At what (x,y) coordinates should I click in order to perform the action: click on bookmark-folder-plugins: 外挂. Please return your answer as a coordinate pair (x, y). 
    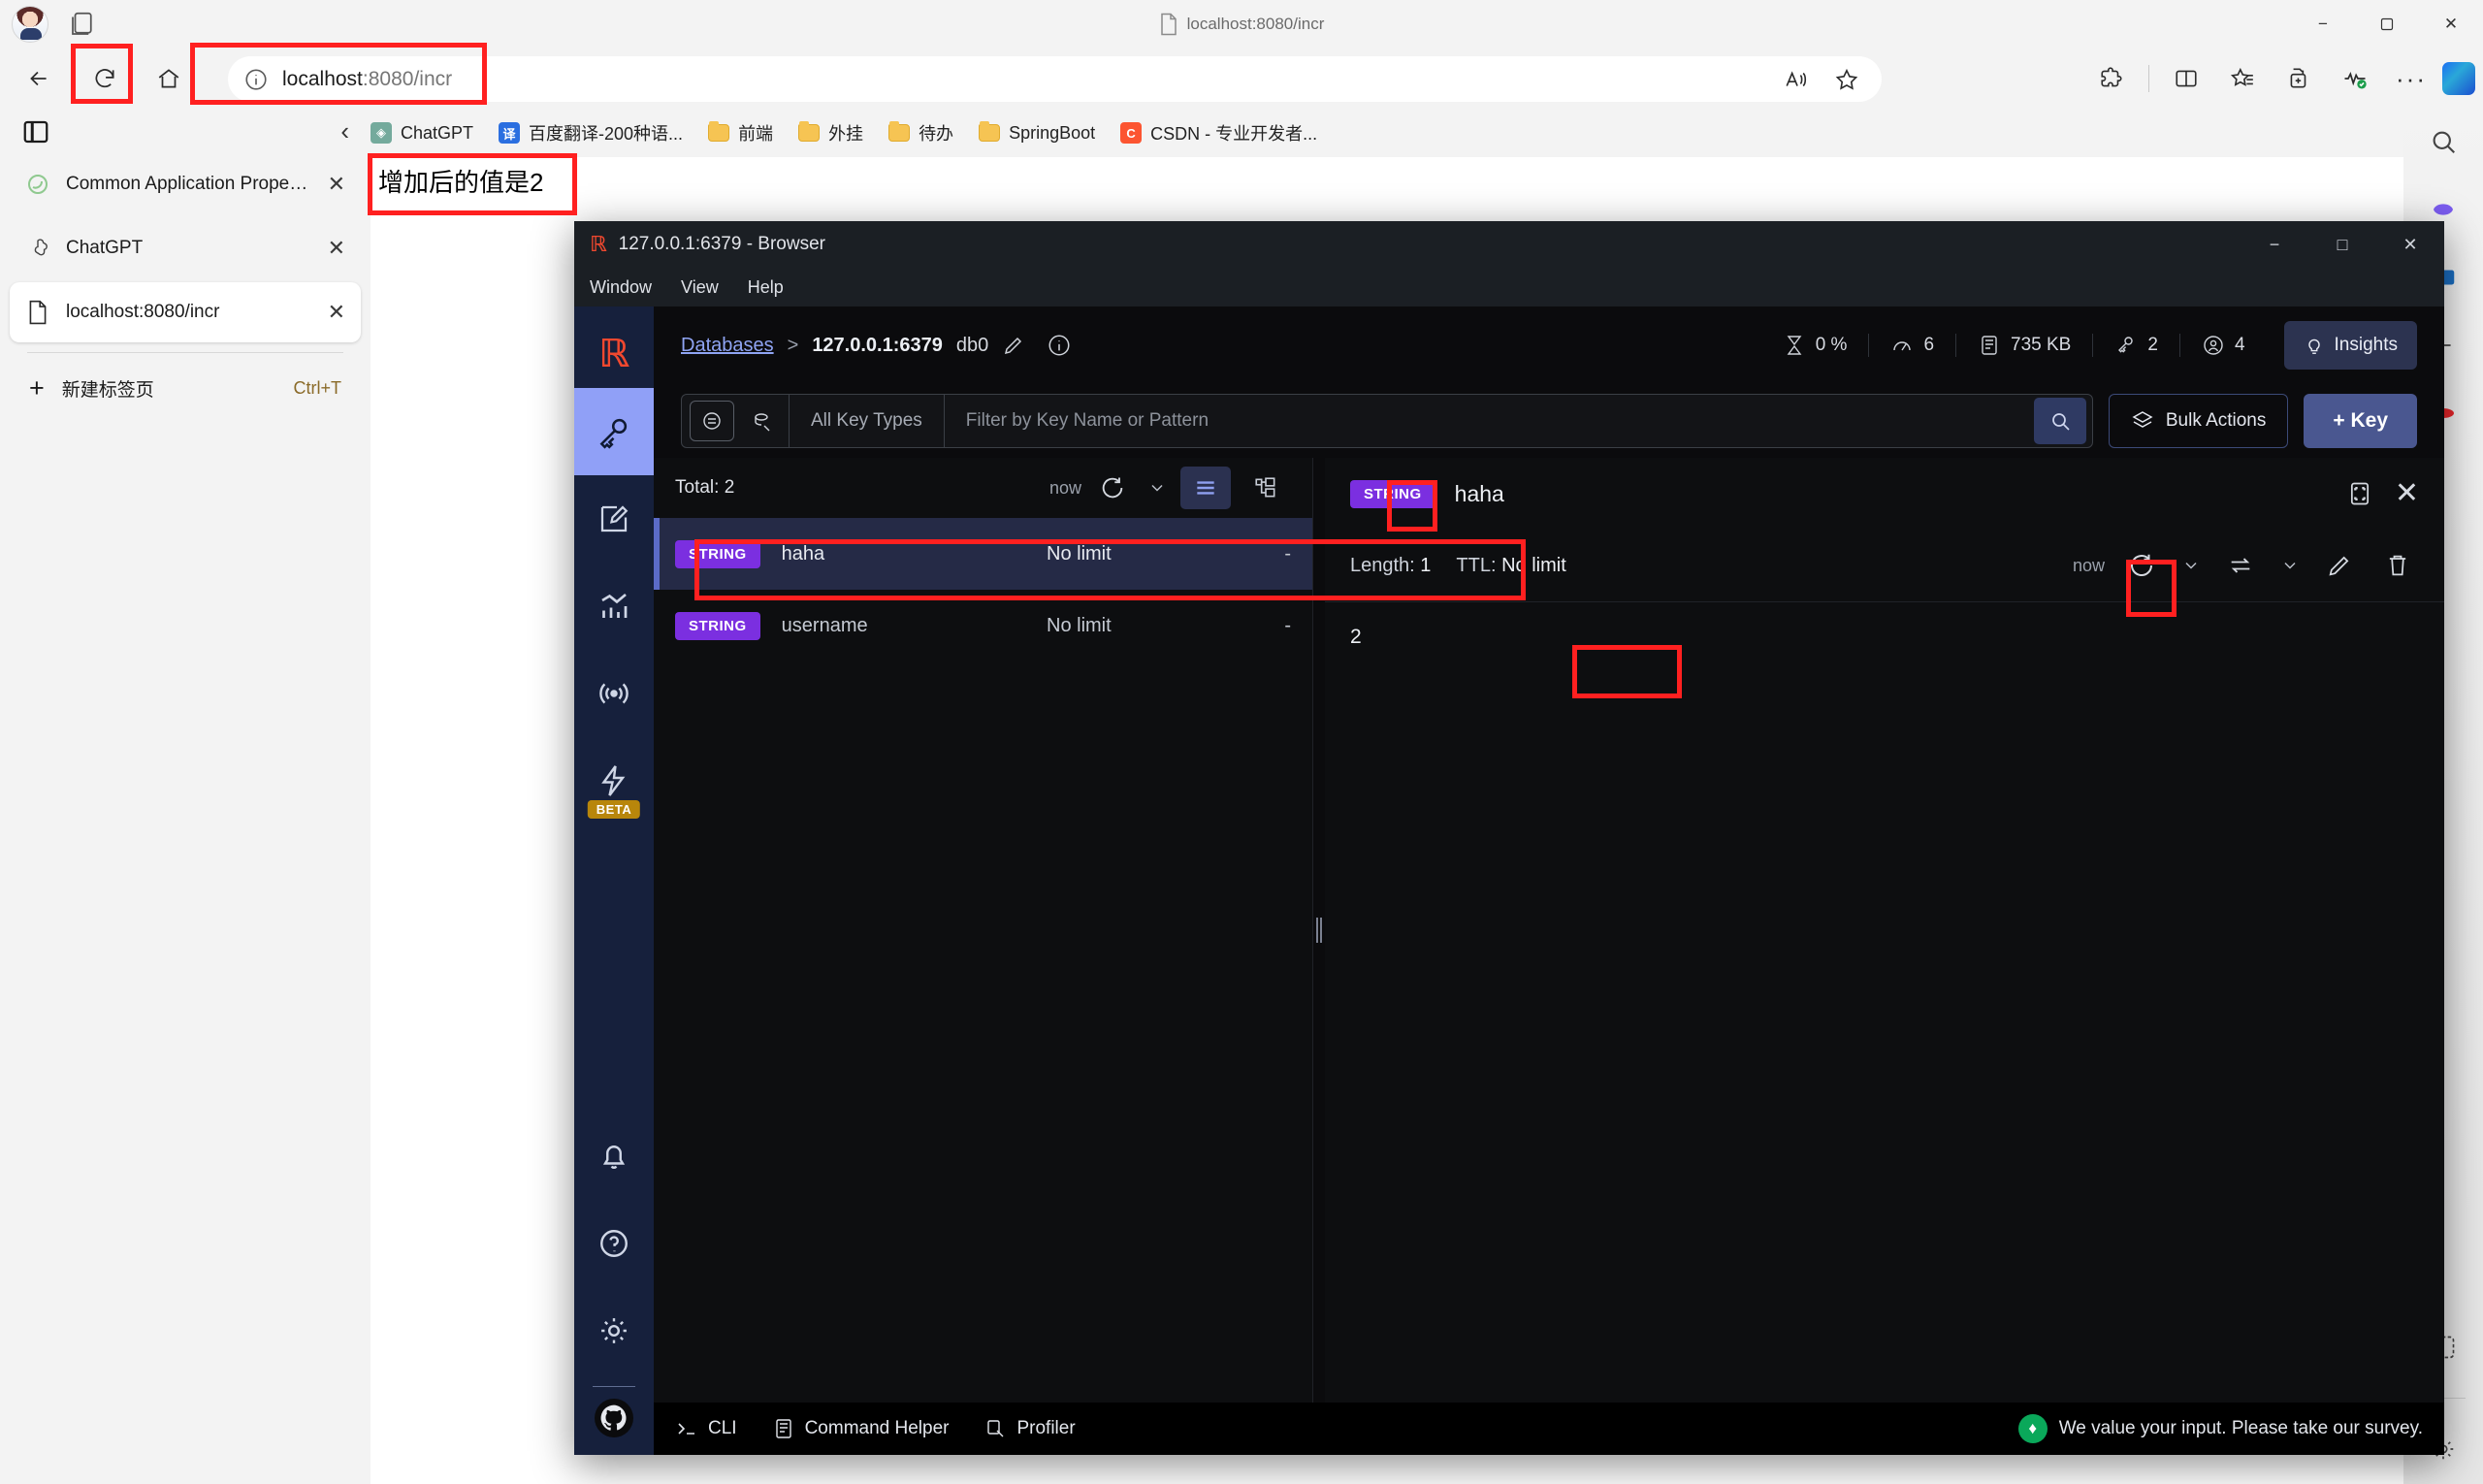
    Looking at the image, I should click on (831, 132).